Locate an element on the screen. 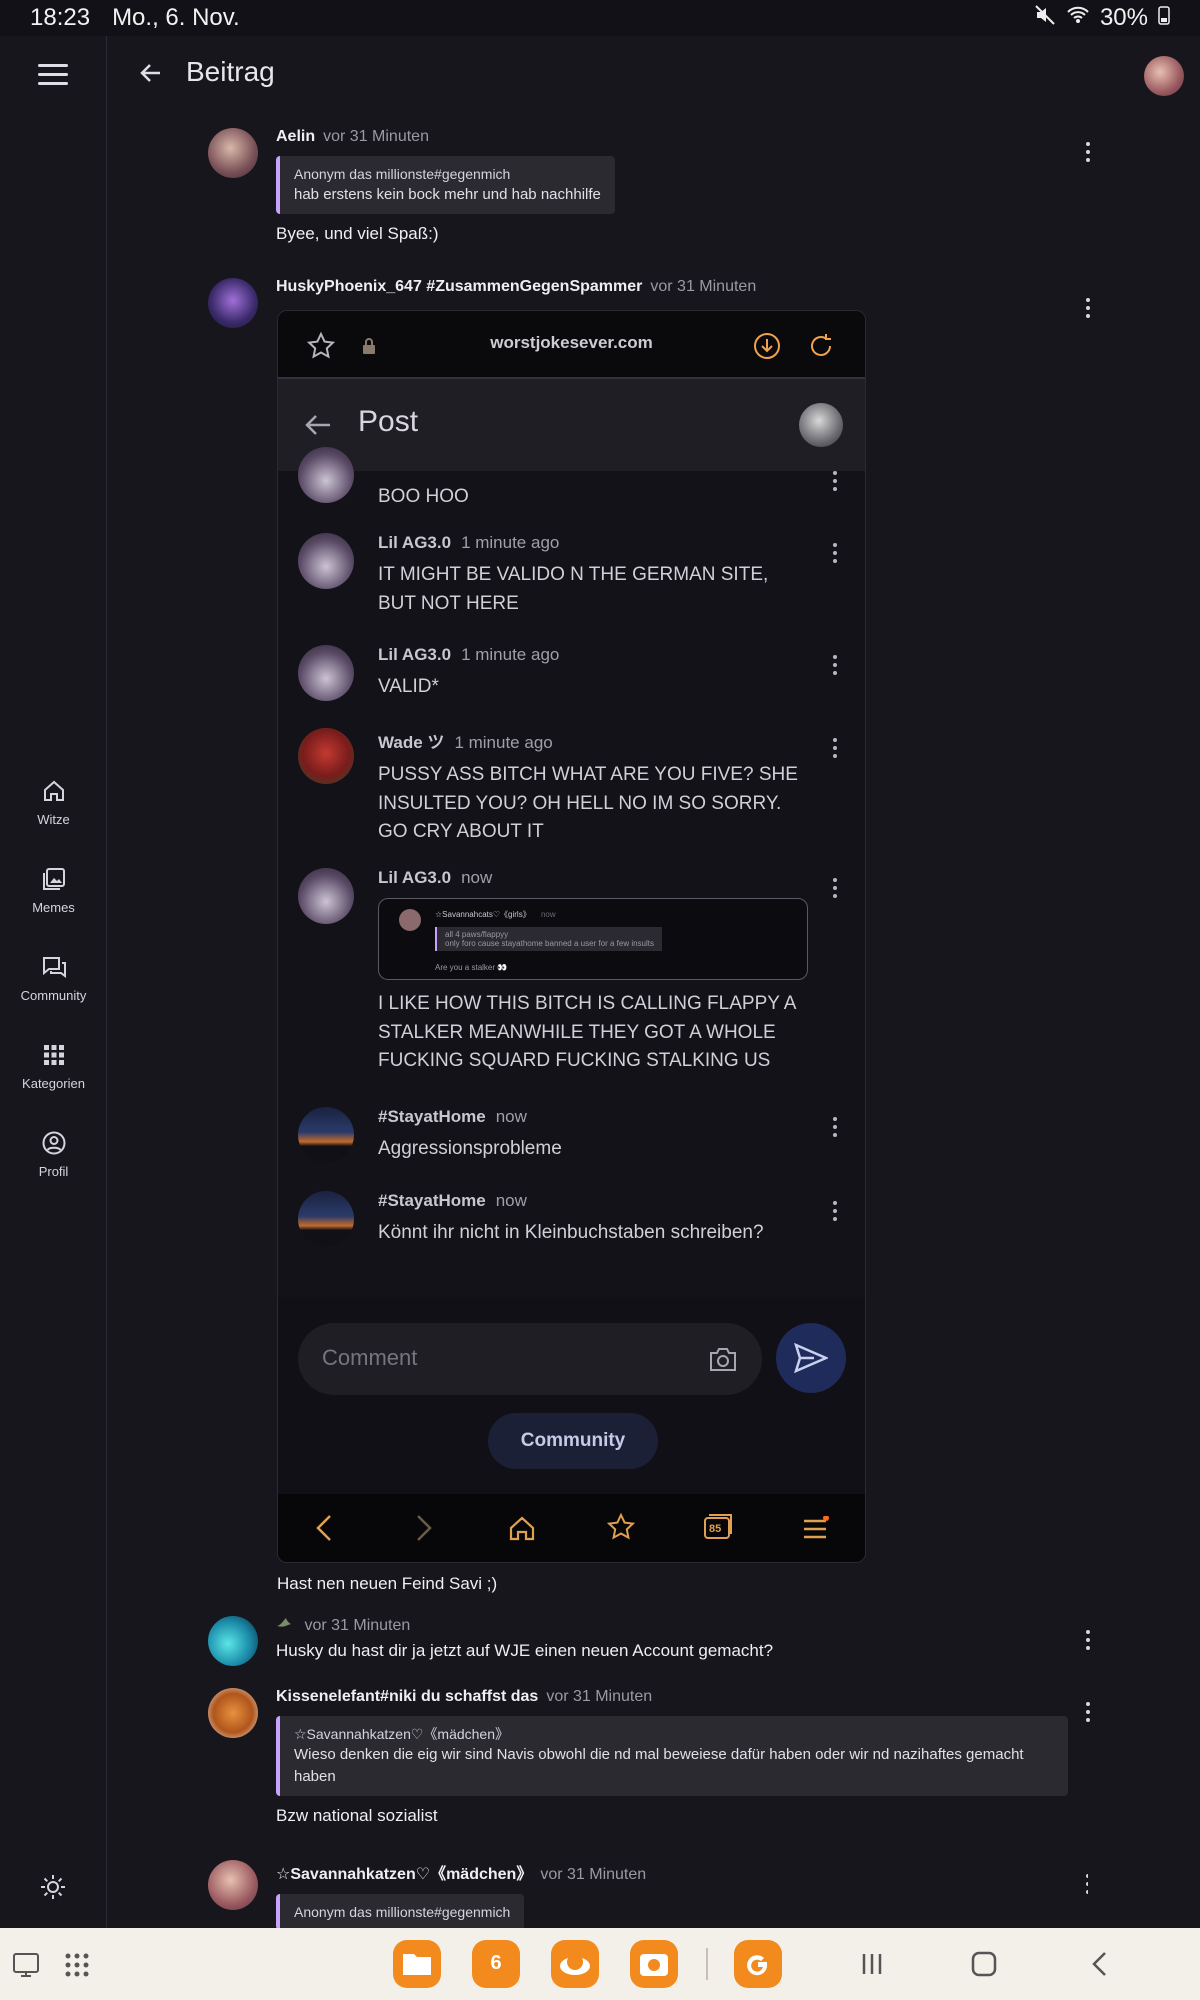  quote-author: all 4 paws/flappyy is located at coordinates (477, 934).